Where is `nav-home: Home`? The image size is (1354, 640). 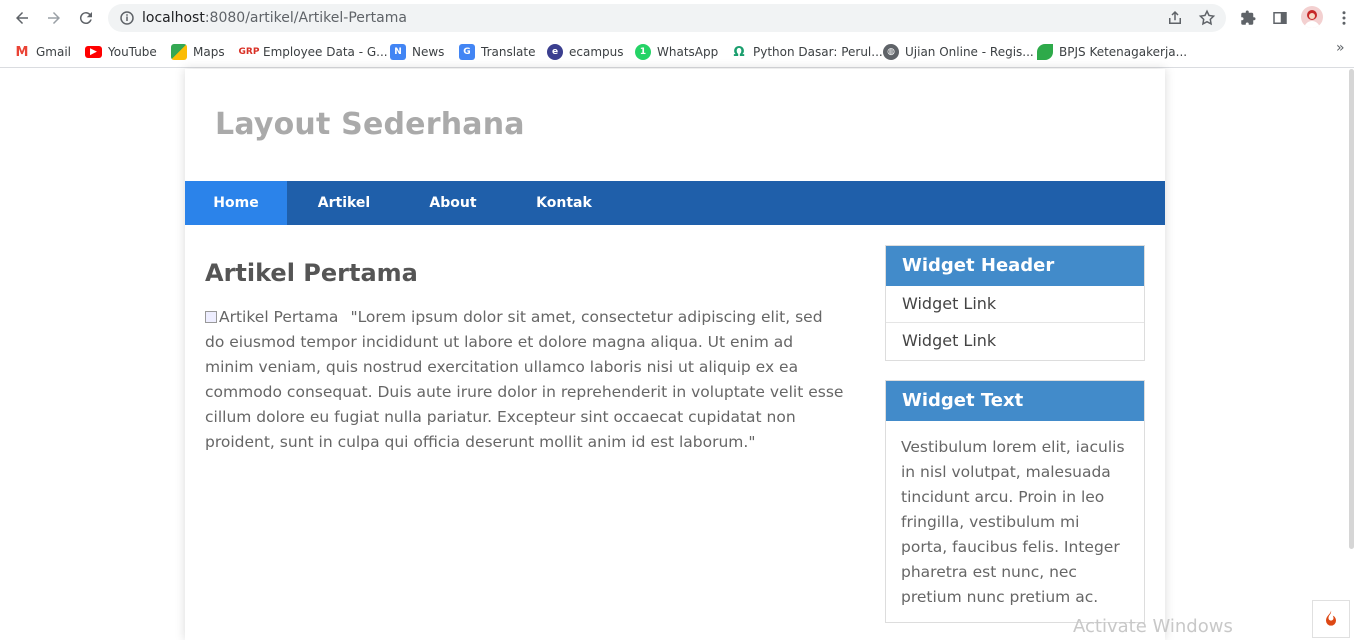 nav-home: Home is located at coordinates (236, 203).